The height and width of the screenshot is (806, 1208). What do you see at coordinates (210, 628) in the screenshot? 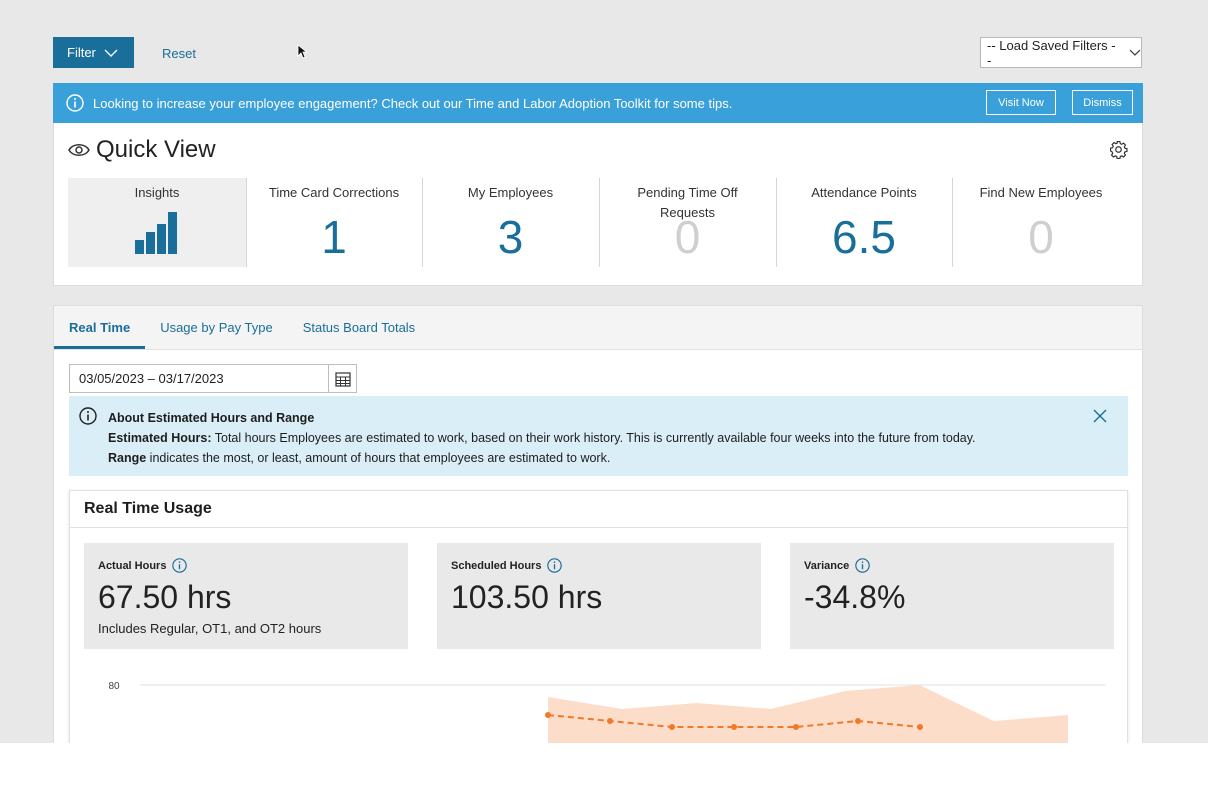
I see `metric-subtext: Includes Regular, OT1, and OT2 hours` at bounding box center [210, 628].